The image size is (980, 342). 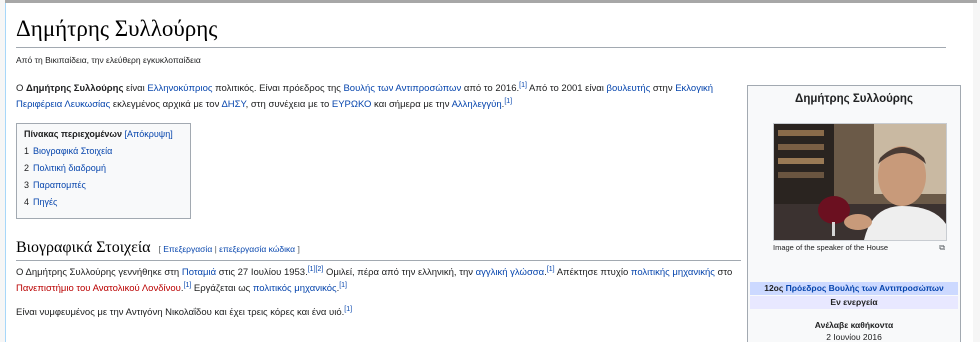 What do you see at coordinates (297, 249) in the screenshot?
I see `edit-bracket: ]` at bounding box center [297, 249].